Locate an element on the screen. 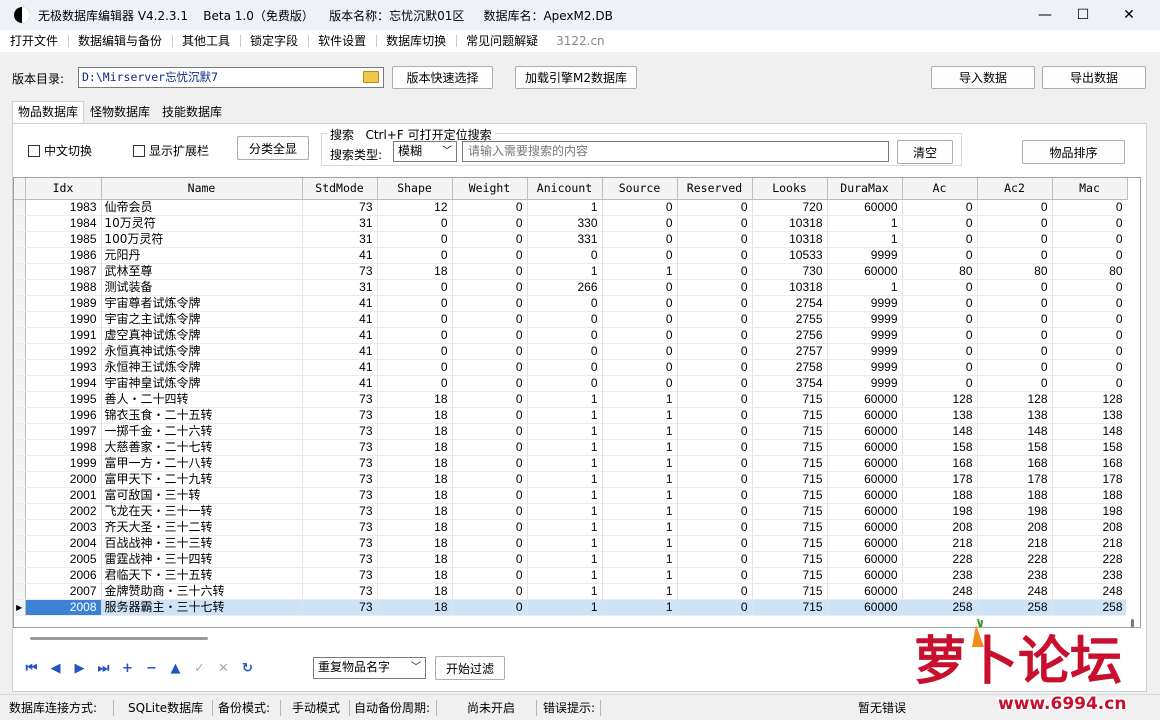 This screenshot has height=720, width=1160. column-header-stdmode: StdMode is located at coordinates (340, 189).